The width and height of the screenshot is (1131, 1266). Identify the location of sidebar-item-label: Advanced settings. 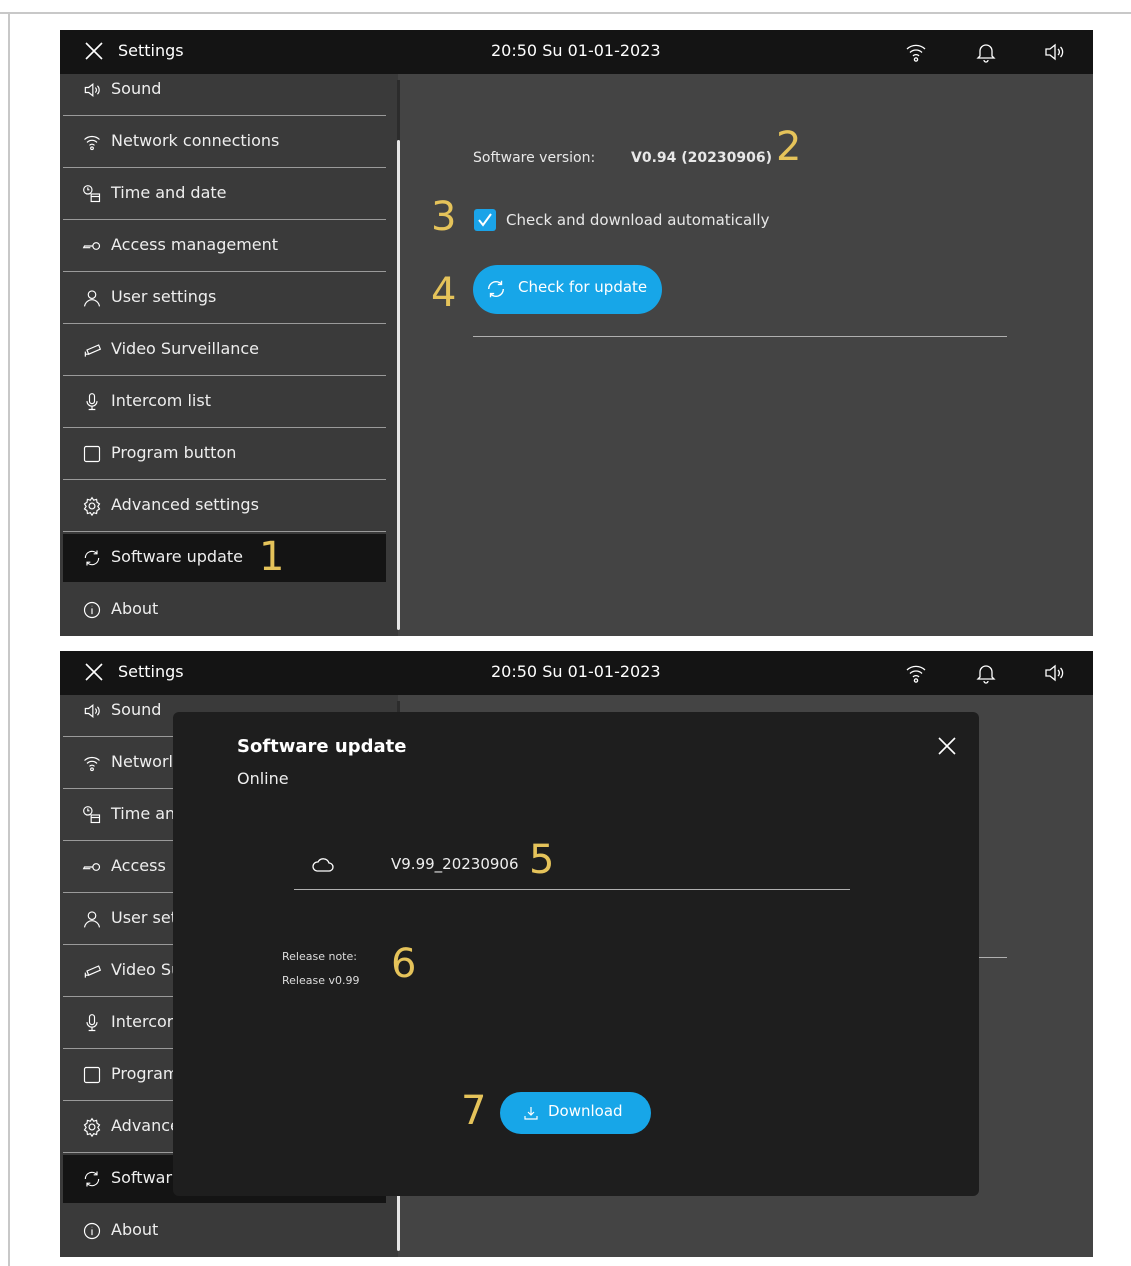
(185, 504).